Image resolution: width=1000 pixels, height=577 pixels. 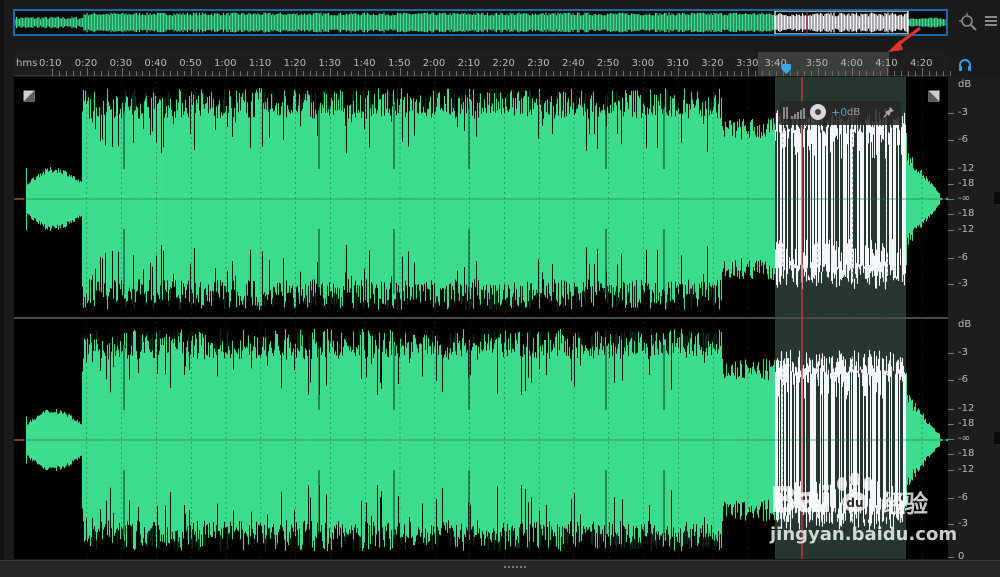 I want to click on gain-value: +0, so click(x=839, y=112).